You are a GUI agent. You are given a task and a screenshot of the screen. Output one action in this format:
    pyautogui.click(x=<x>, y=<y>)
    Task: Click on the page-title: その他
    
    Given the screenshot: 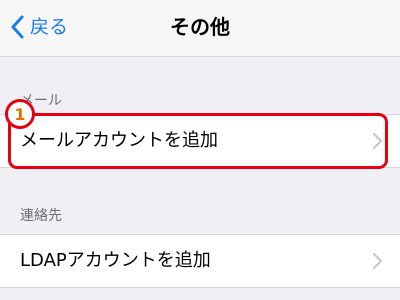 What is the action you would take?
    pyautogui.click(x=200, y=27)
    